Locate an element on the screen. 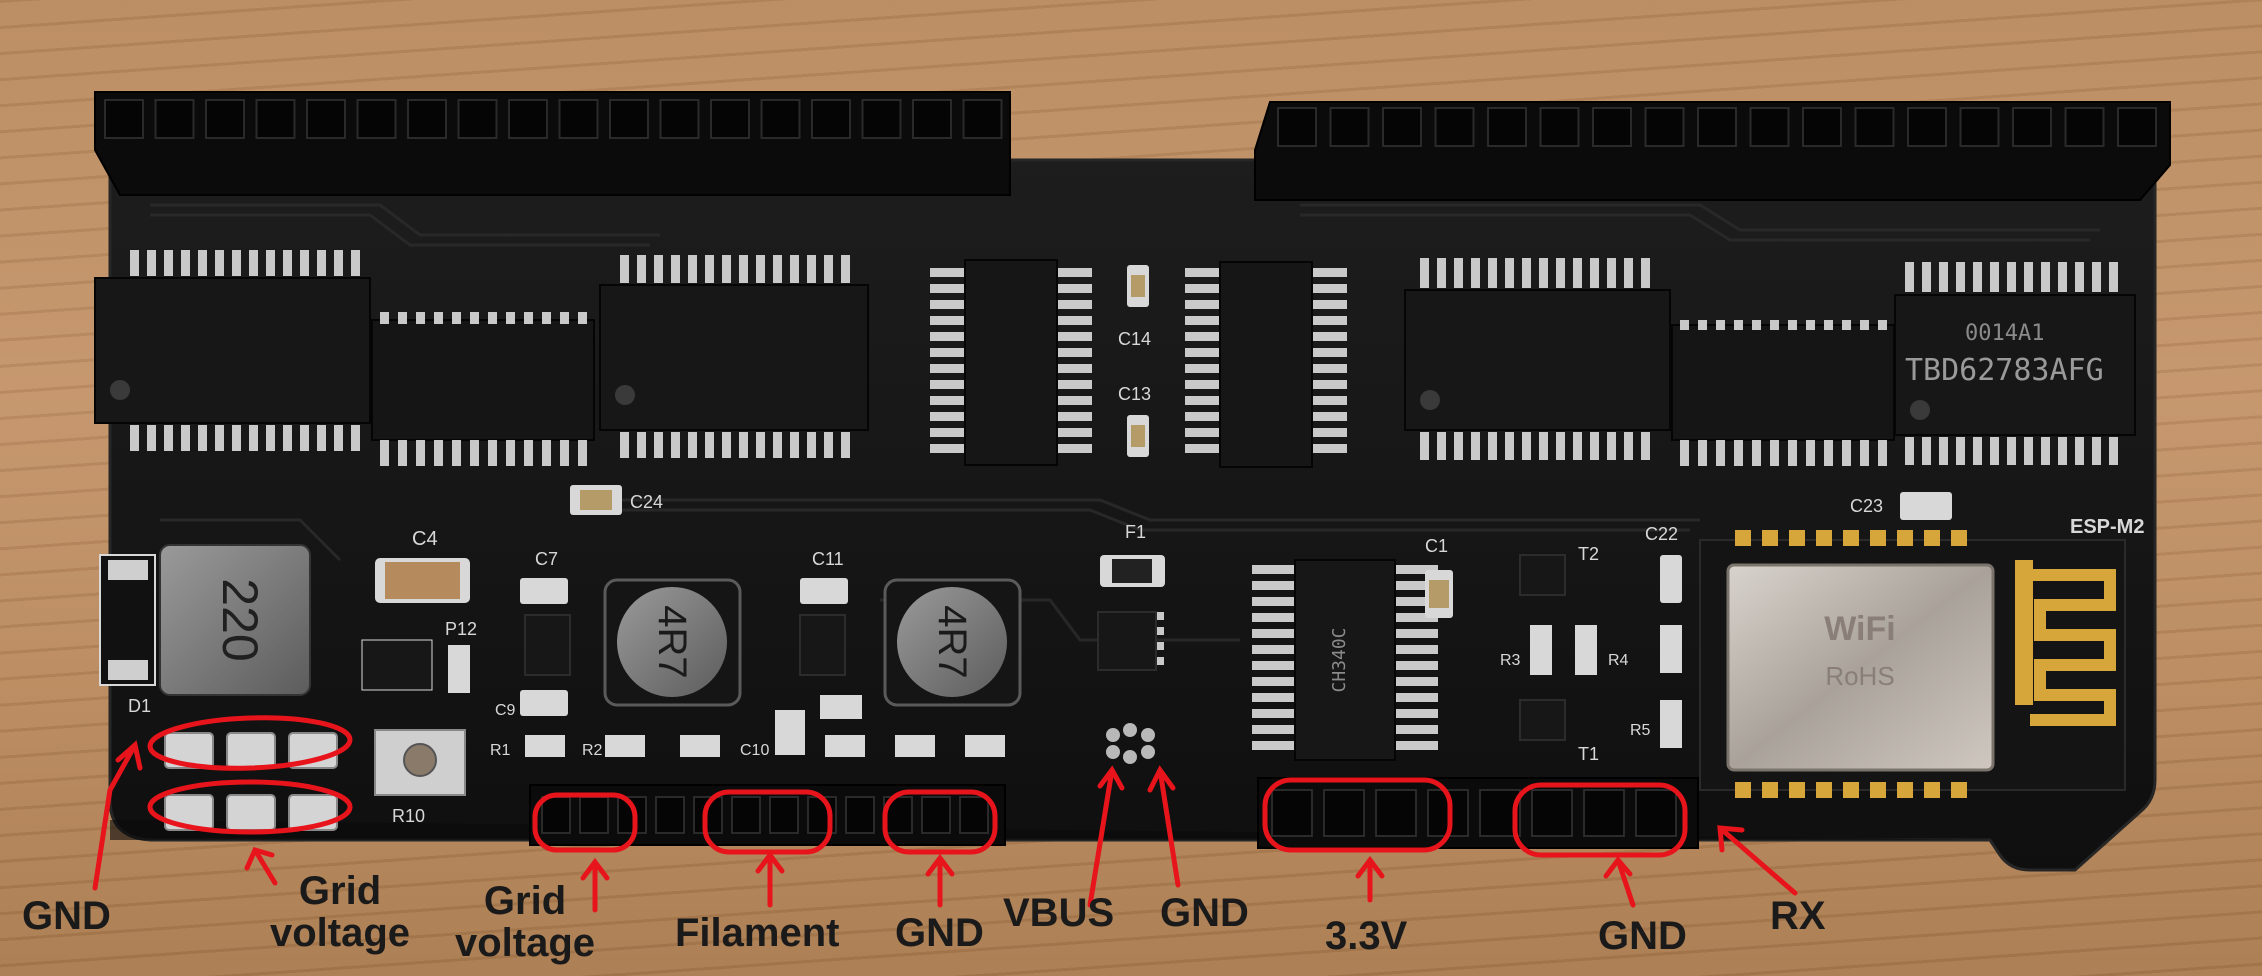  svg-text: WiFi is located at coordinates (1859, 629).